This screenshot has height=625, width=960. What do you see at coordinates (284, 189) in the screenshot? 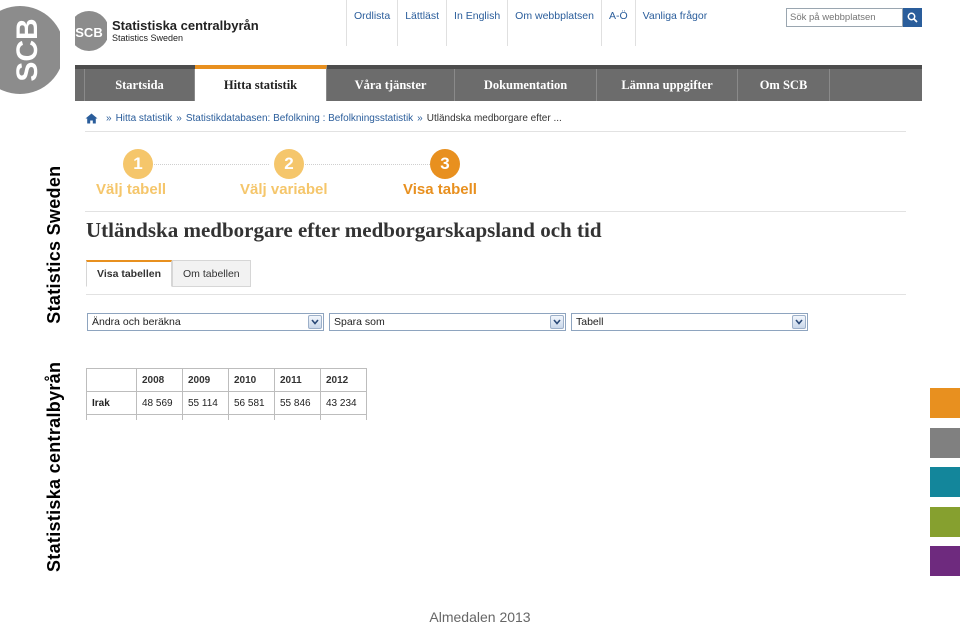
I see `step-label: Välj variabel` at bounding box center [284, 189].